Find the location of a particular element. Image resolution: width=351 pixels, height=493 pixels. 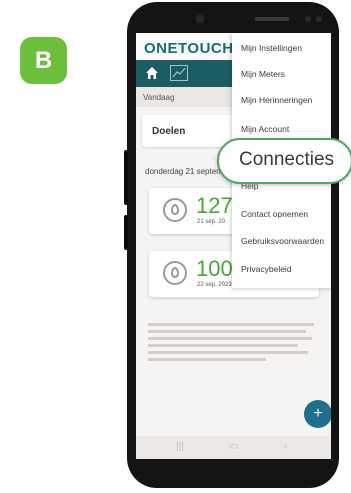

home-button-icon: ▭ is located at coordinates (233, 446).